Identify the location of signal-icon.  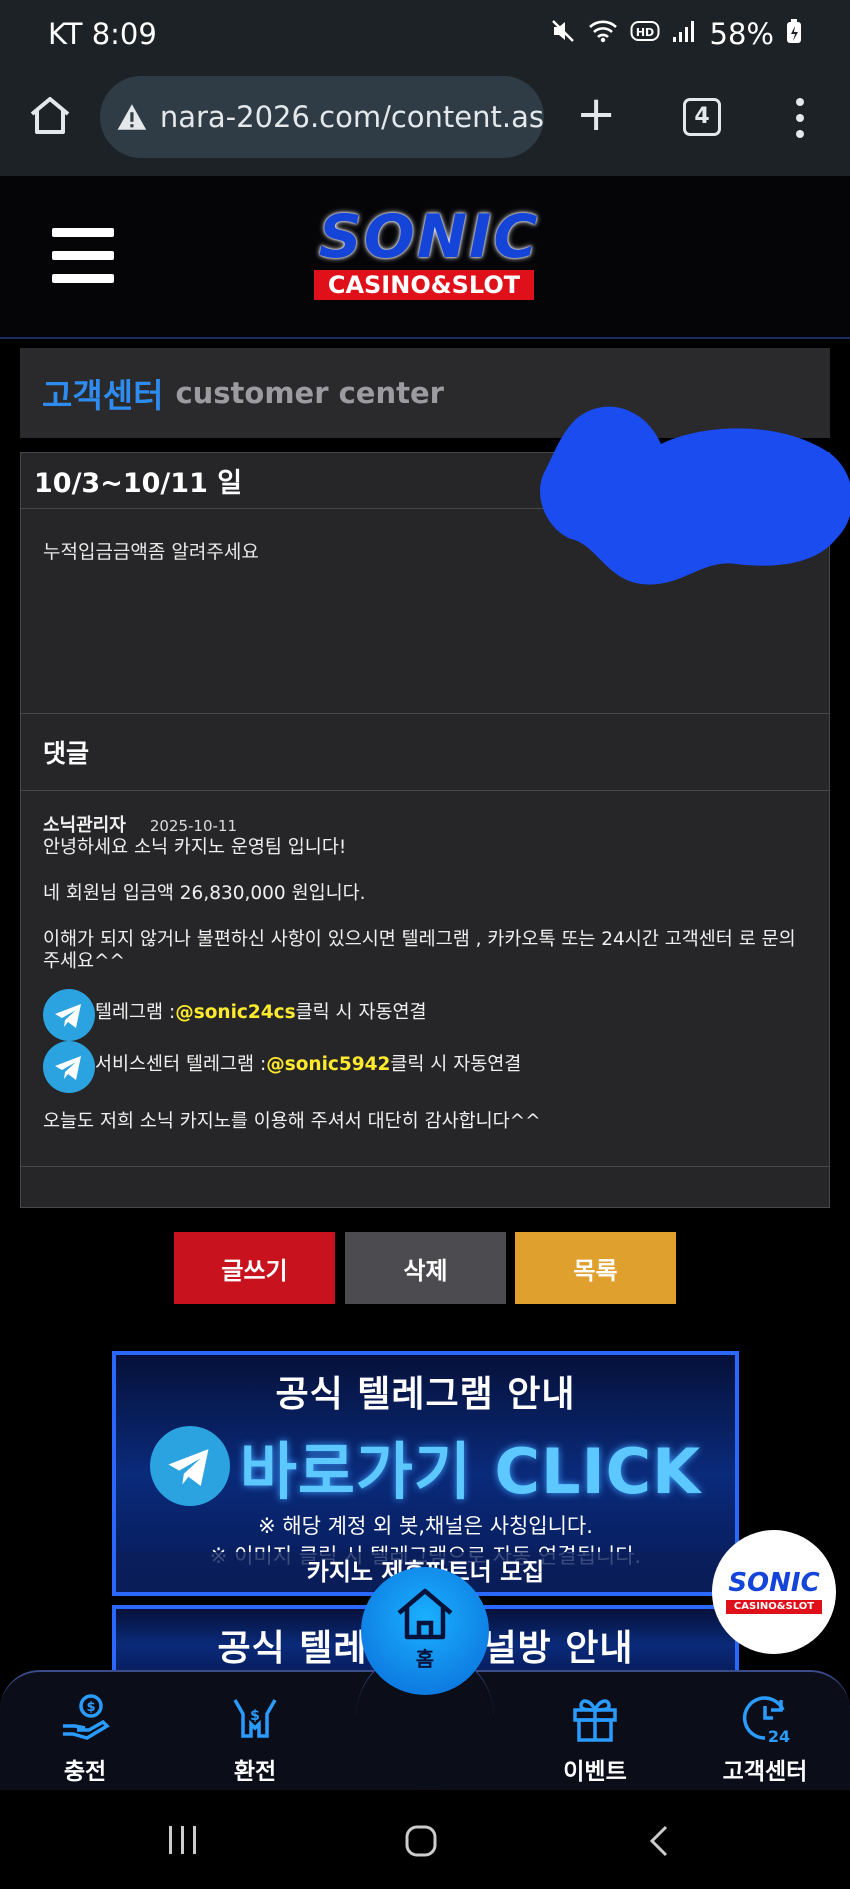
(685, 34).